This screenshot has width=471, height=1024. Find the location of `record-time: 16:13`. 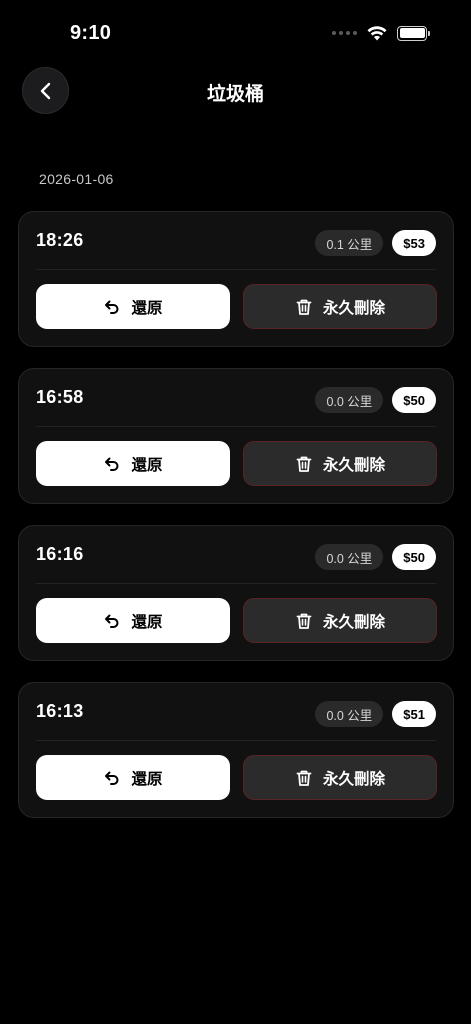

record-time: 16:13 is located at coordinates (60, 711).